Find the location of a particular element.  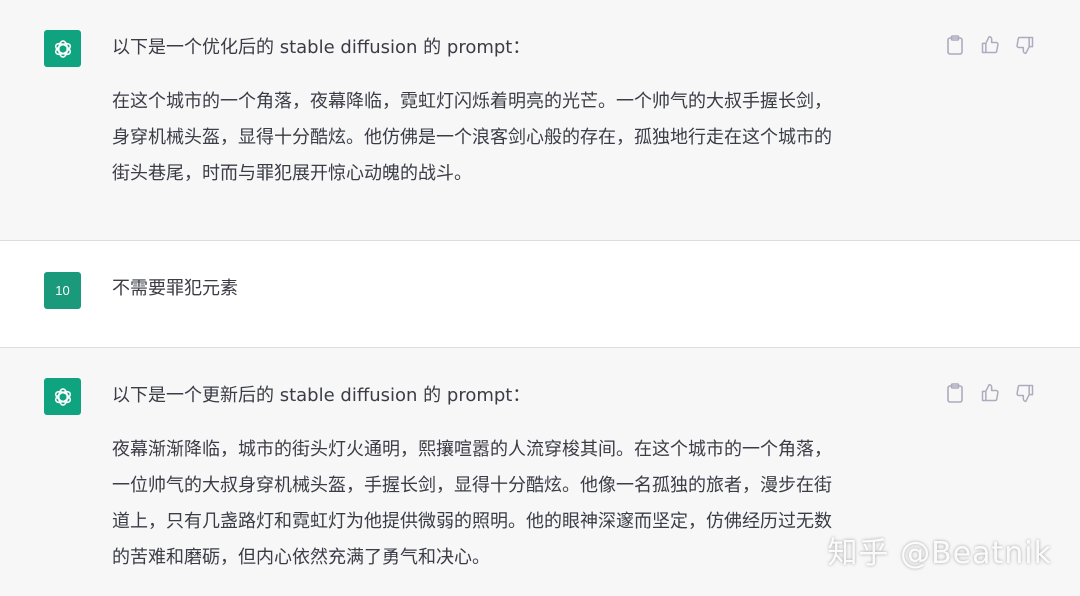

message-body-line: 夜幕渐渐降临，城市的街头灯火通明，熙攘喧嚣的人流穿梭其间。在这个城市的一个角落， is located at coordinates (472, 449).